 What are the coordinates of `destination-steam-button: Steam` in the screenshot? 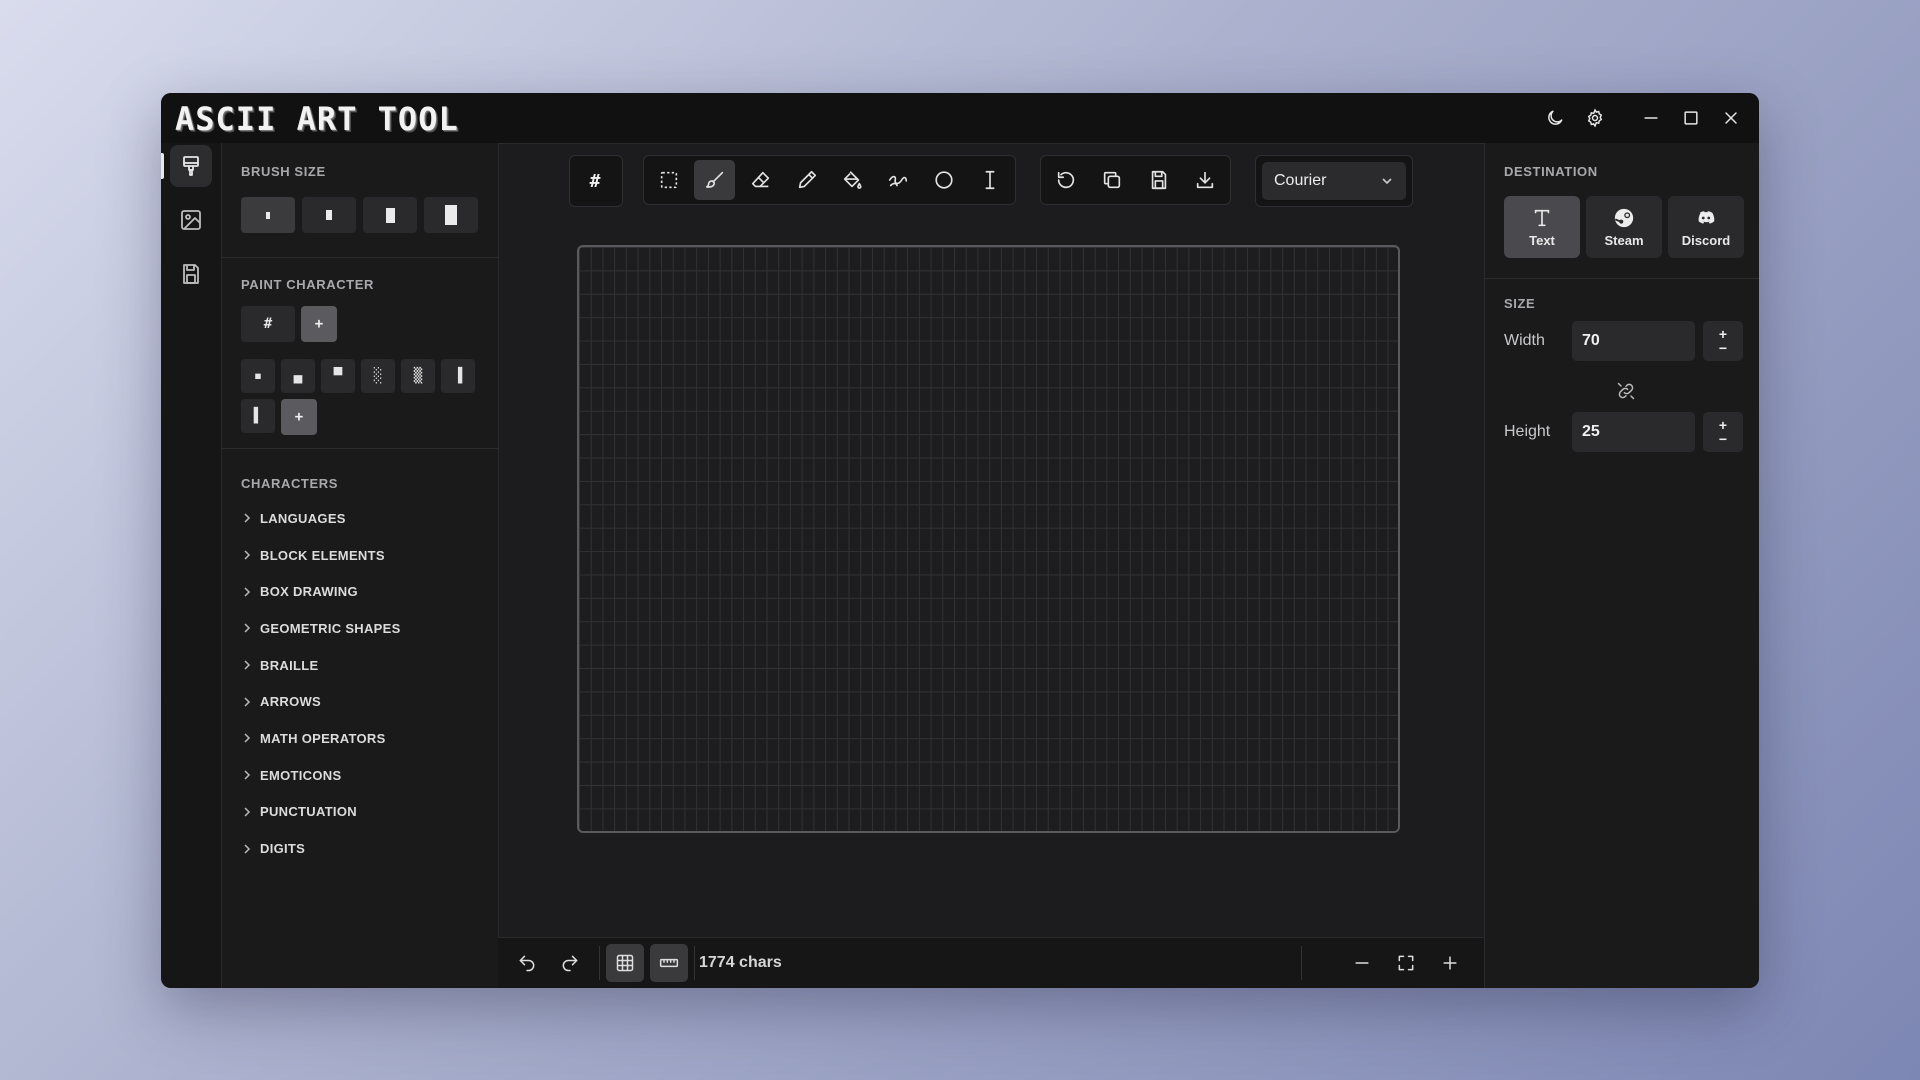 It's located at (1624, 227).